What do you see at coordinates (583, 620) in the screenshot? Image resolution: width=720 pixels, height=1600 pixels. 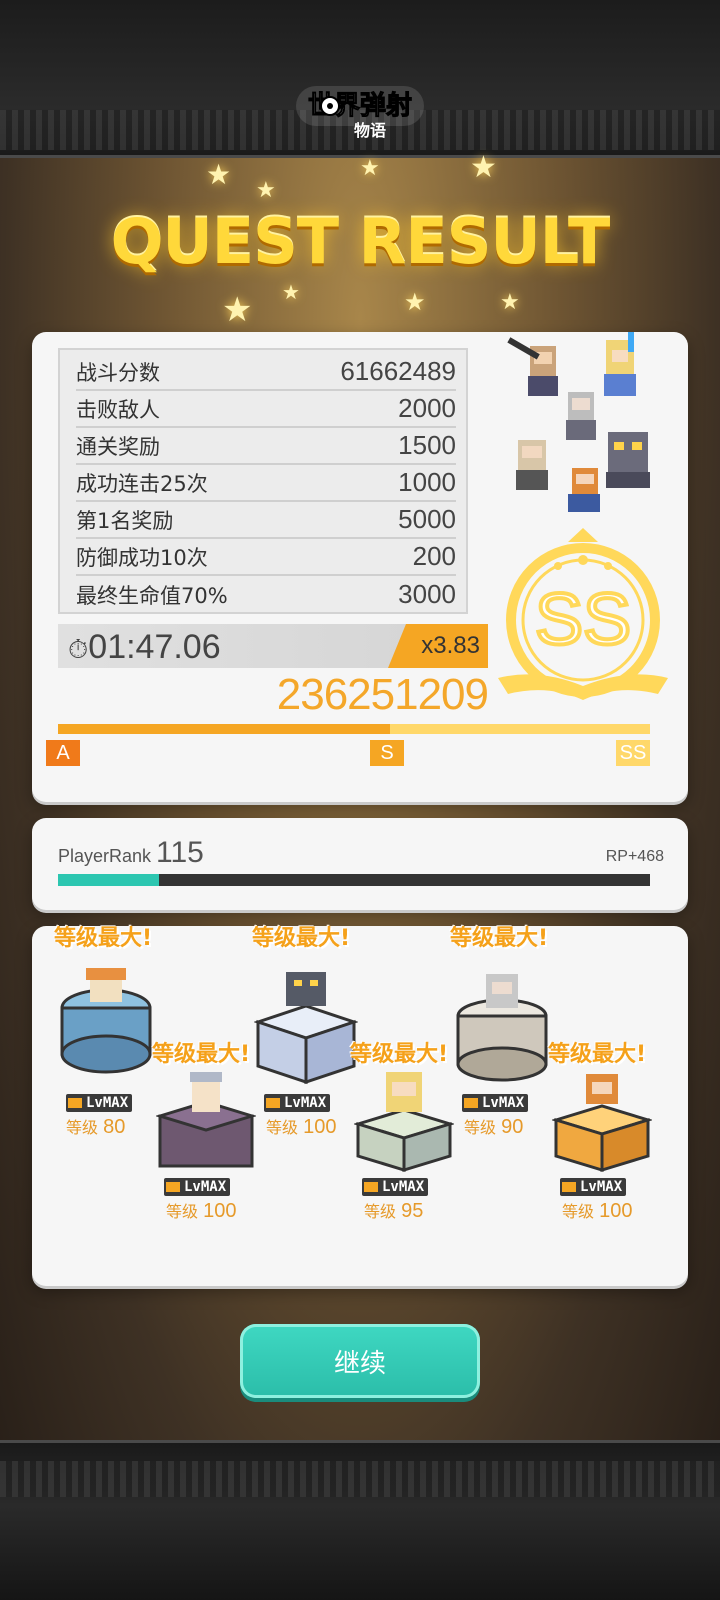 I see `grade-text: SS` at bounding box center [583, 620].